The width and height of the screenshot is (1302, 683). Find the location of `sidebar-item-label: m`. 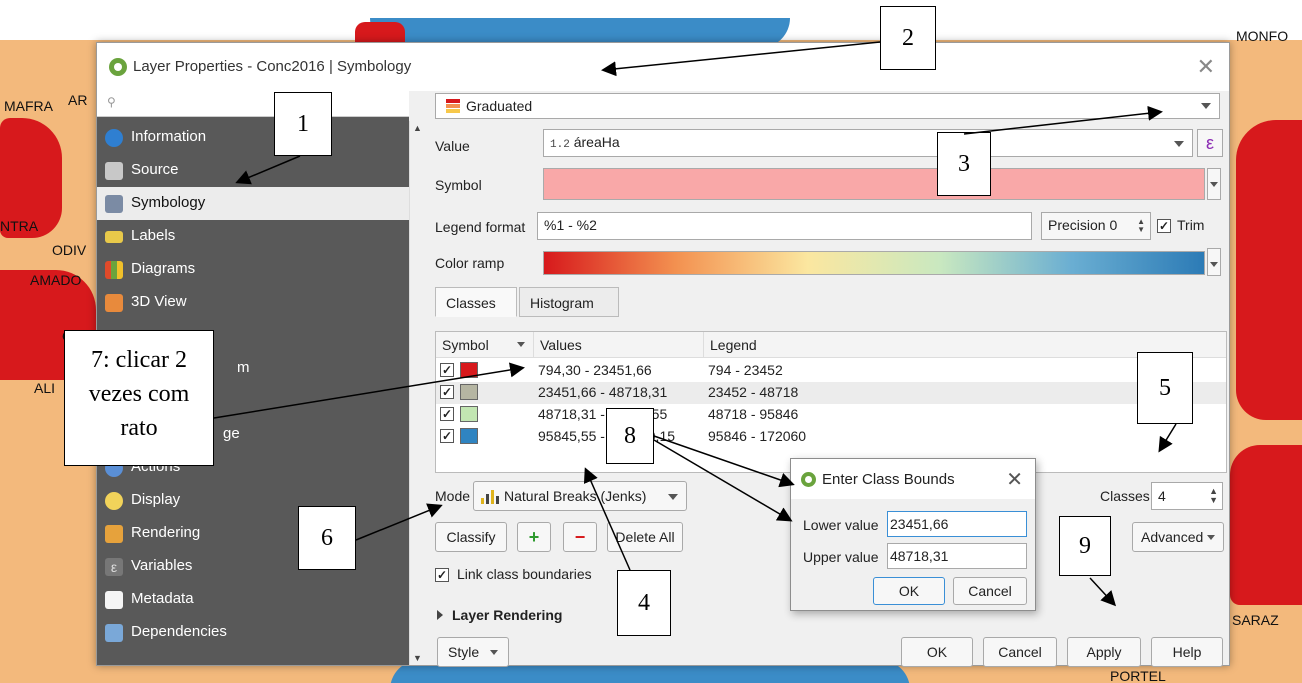

sidebar-item-label: m is located at coordinates (243, 367).